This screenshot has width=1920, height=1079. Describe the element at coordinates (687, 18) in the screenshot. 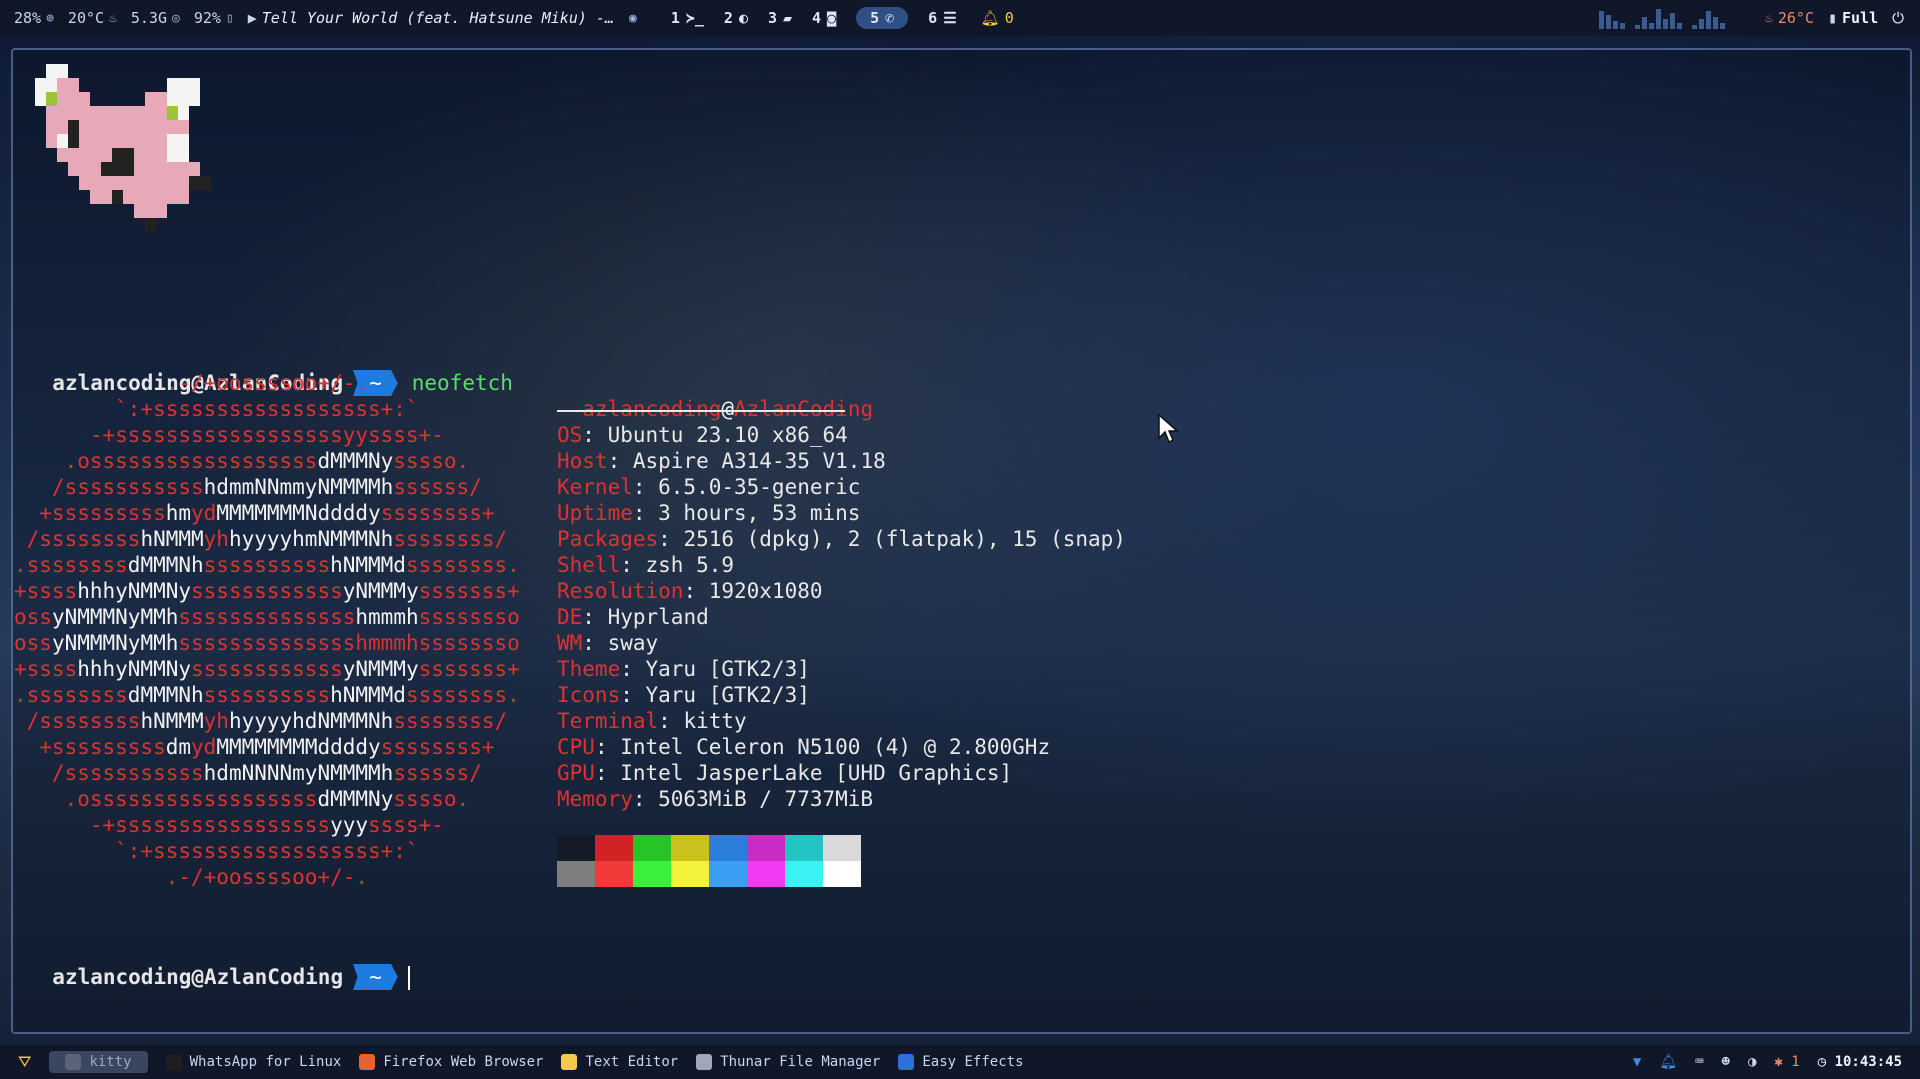

I see `workspace-1: 1 ≻_` at that location.